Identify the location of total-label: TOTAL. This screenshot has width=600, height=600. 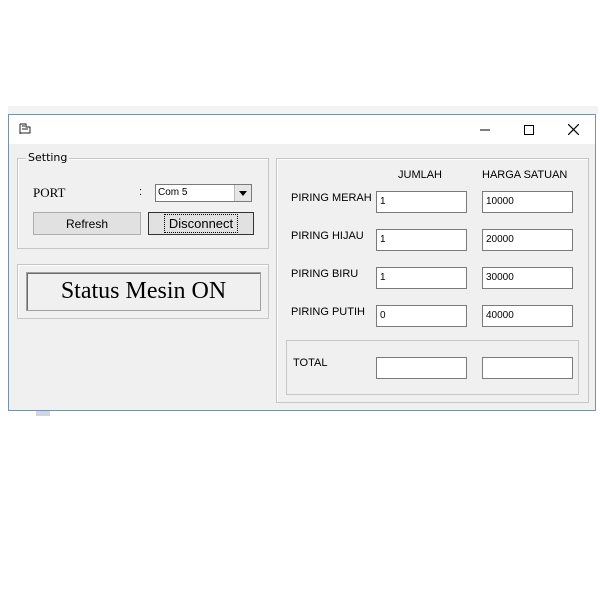
(310, 363).